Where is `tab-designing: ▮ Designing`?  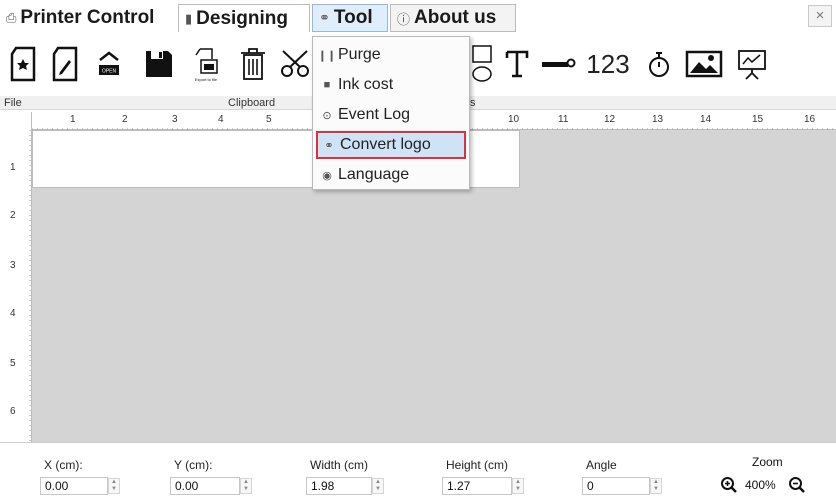
tab-designing: ▮ Designing is located at coordinates (244, 18).